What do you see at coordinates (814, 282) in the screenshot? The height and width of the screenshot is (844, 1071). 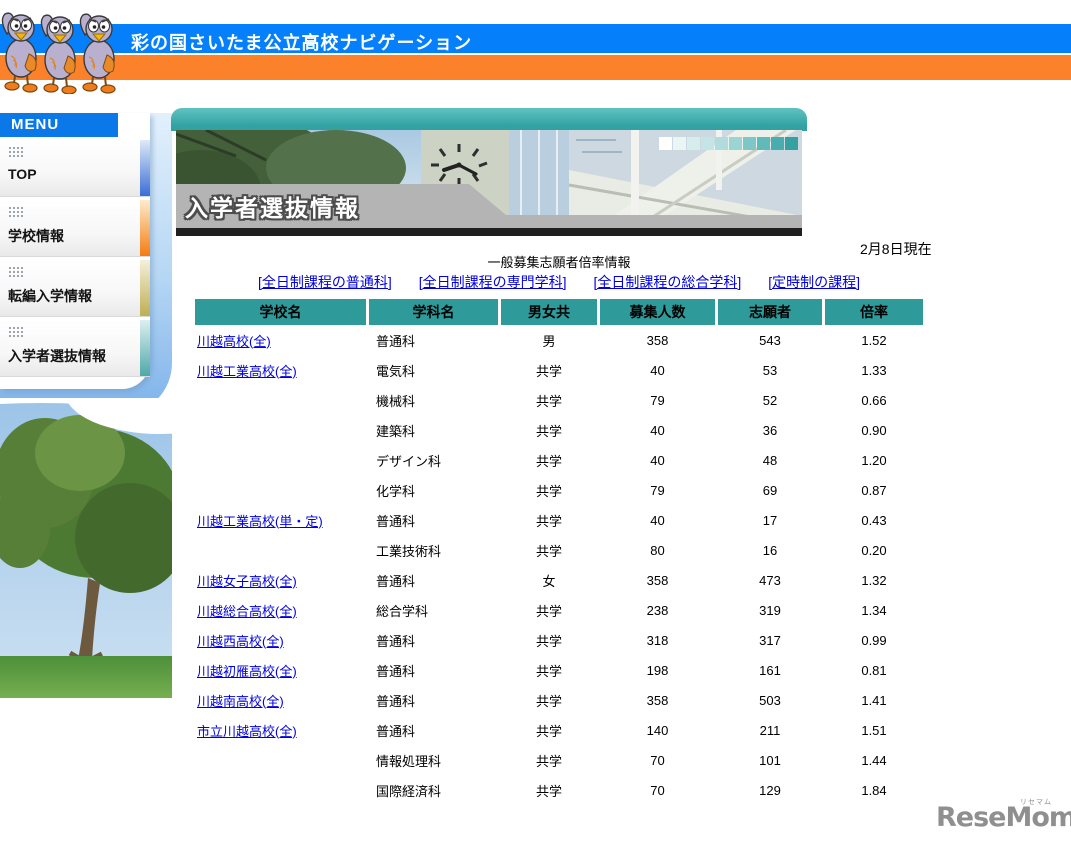 I see `category-link-3: [定時制の課程]` at bounding box center [814, 282].